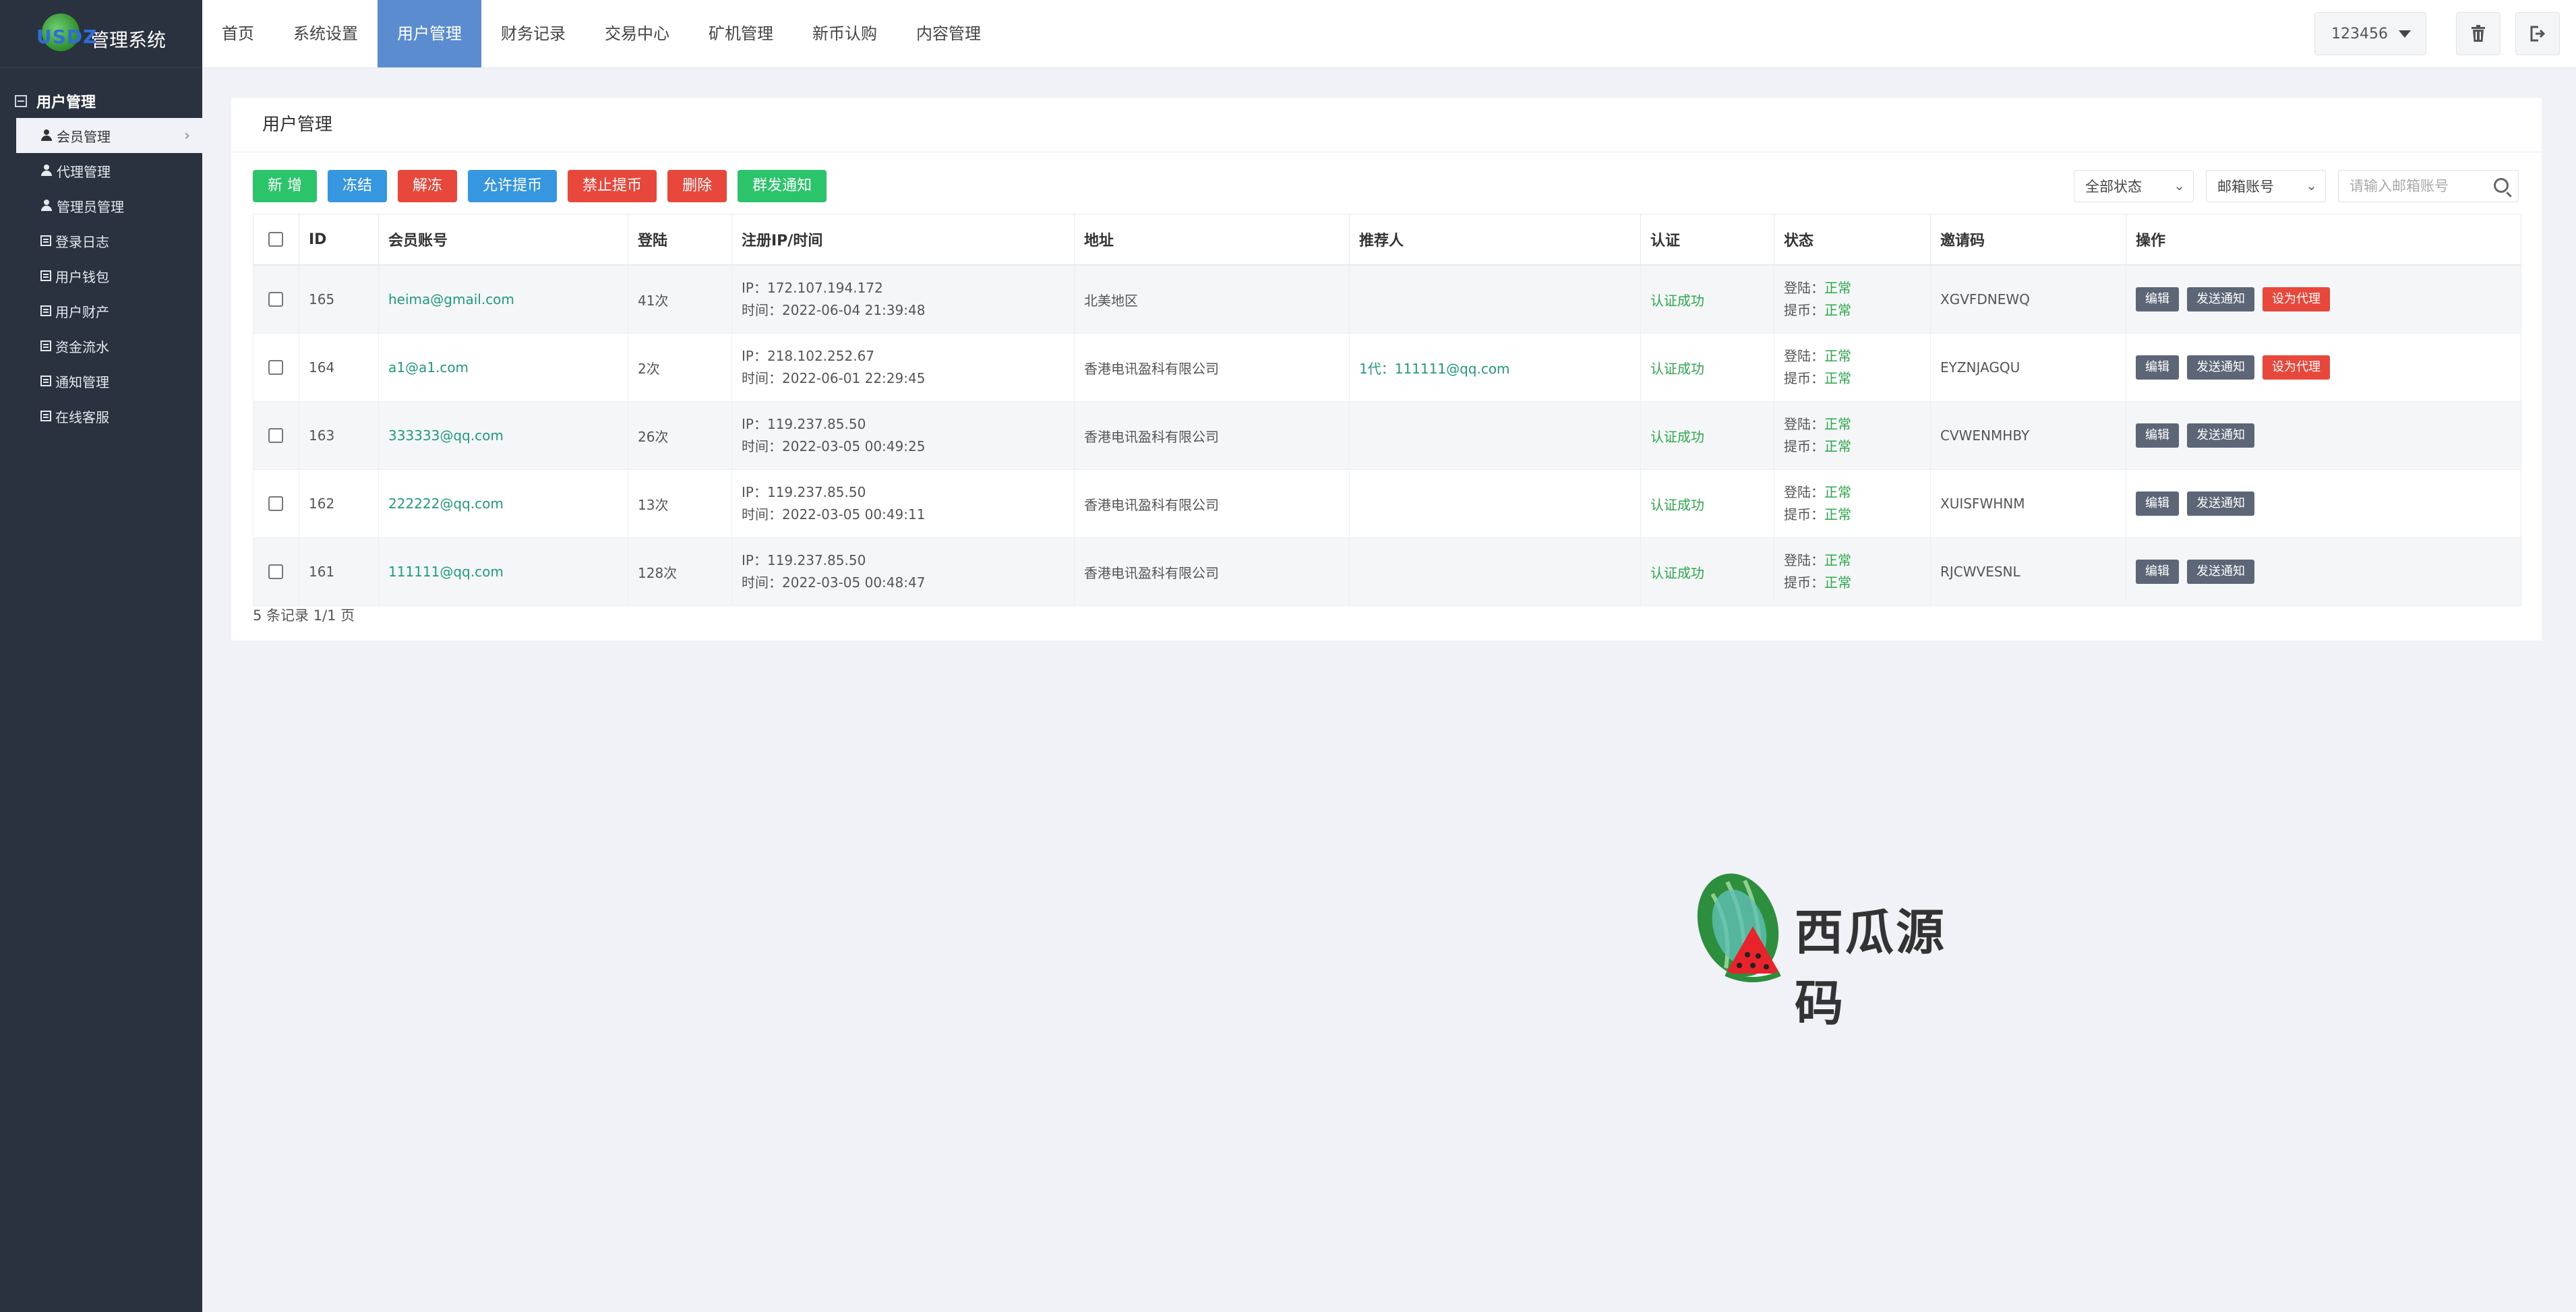 The width and height of the screenshot is (2576, 1312). What do you see at coordinates (1838, 378) in the screenshot?
I see `withdraw-status-value: 正常` at bounding box center [1838, 378].